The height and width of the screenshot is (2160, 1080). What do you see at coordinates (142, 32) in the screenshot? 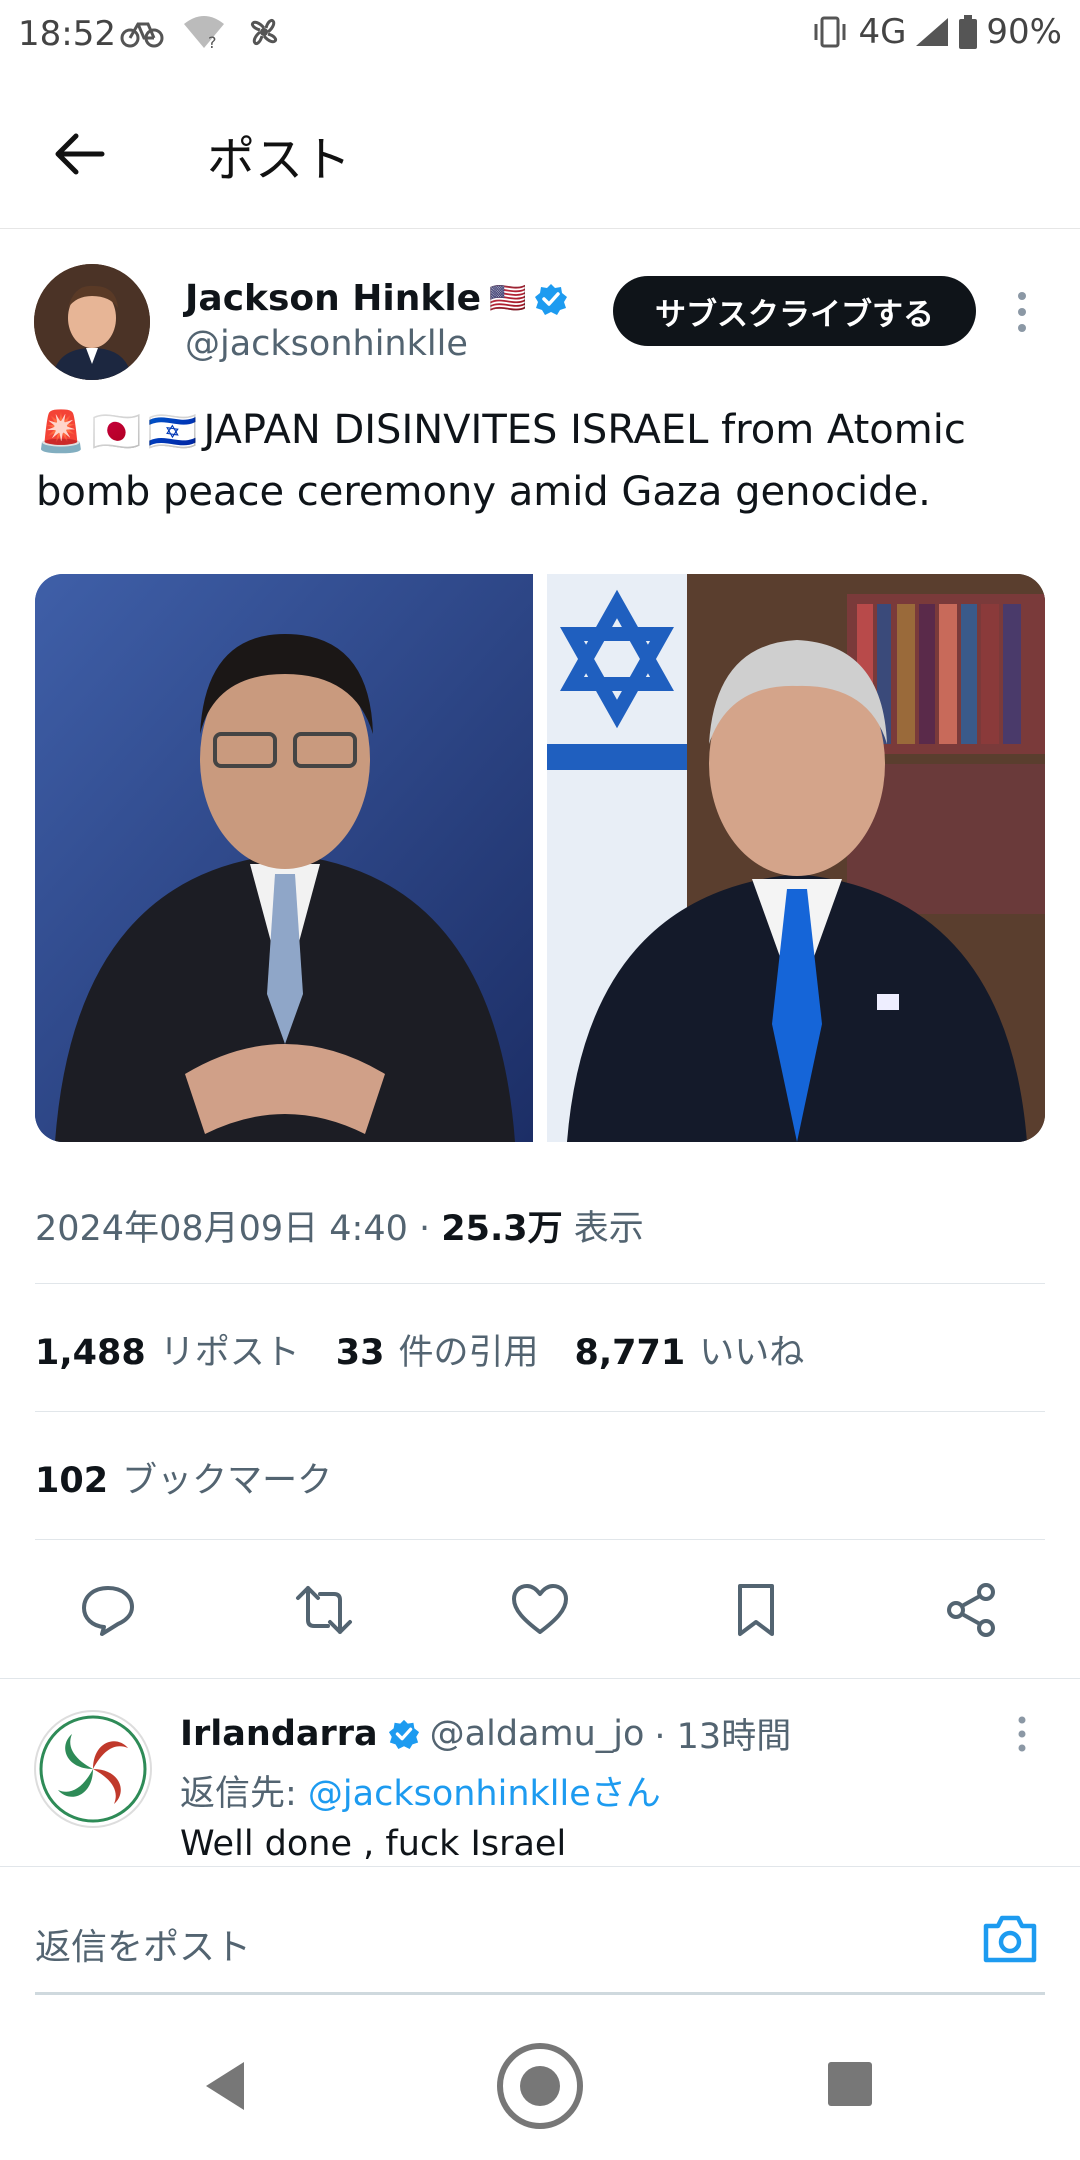
I see `bike-icon` at bounding box center [142, 32].